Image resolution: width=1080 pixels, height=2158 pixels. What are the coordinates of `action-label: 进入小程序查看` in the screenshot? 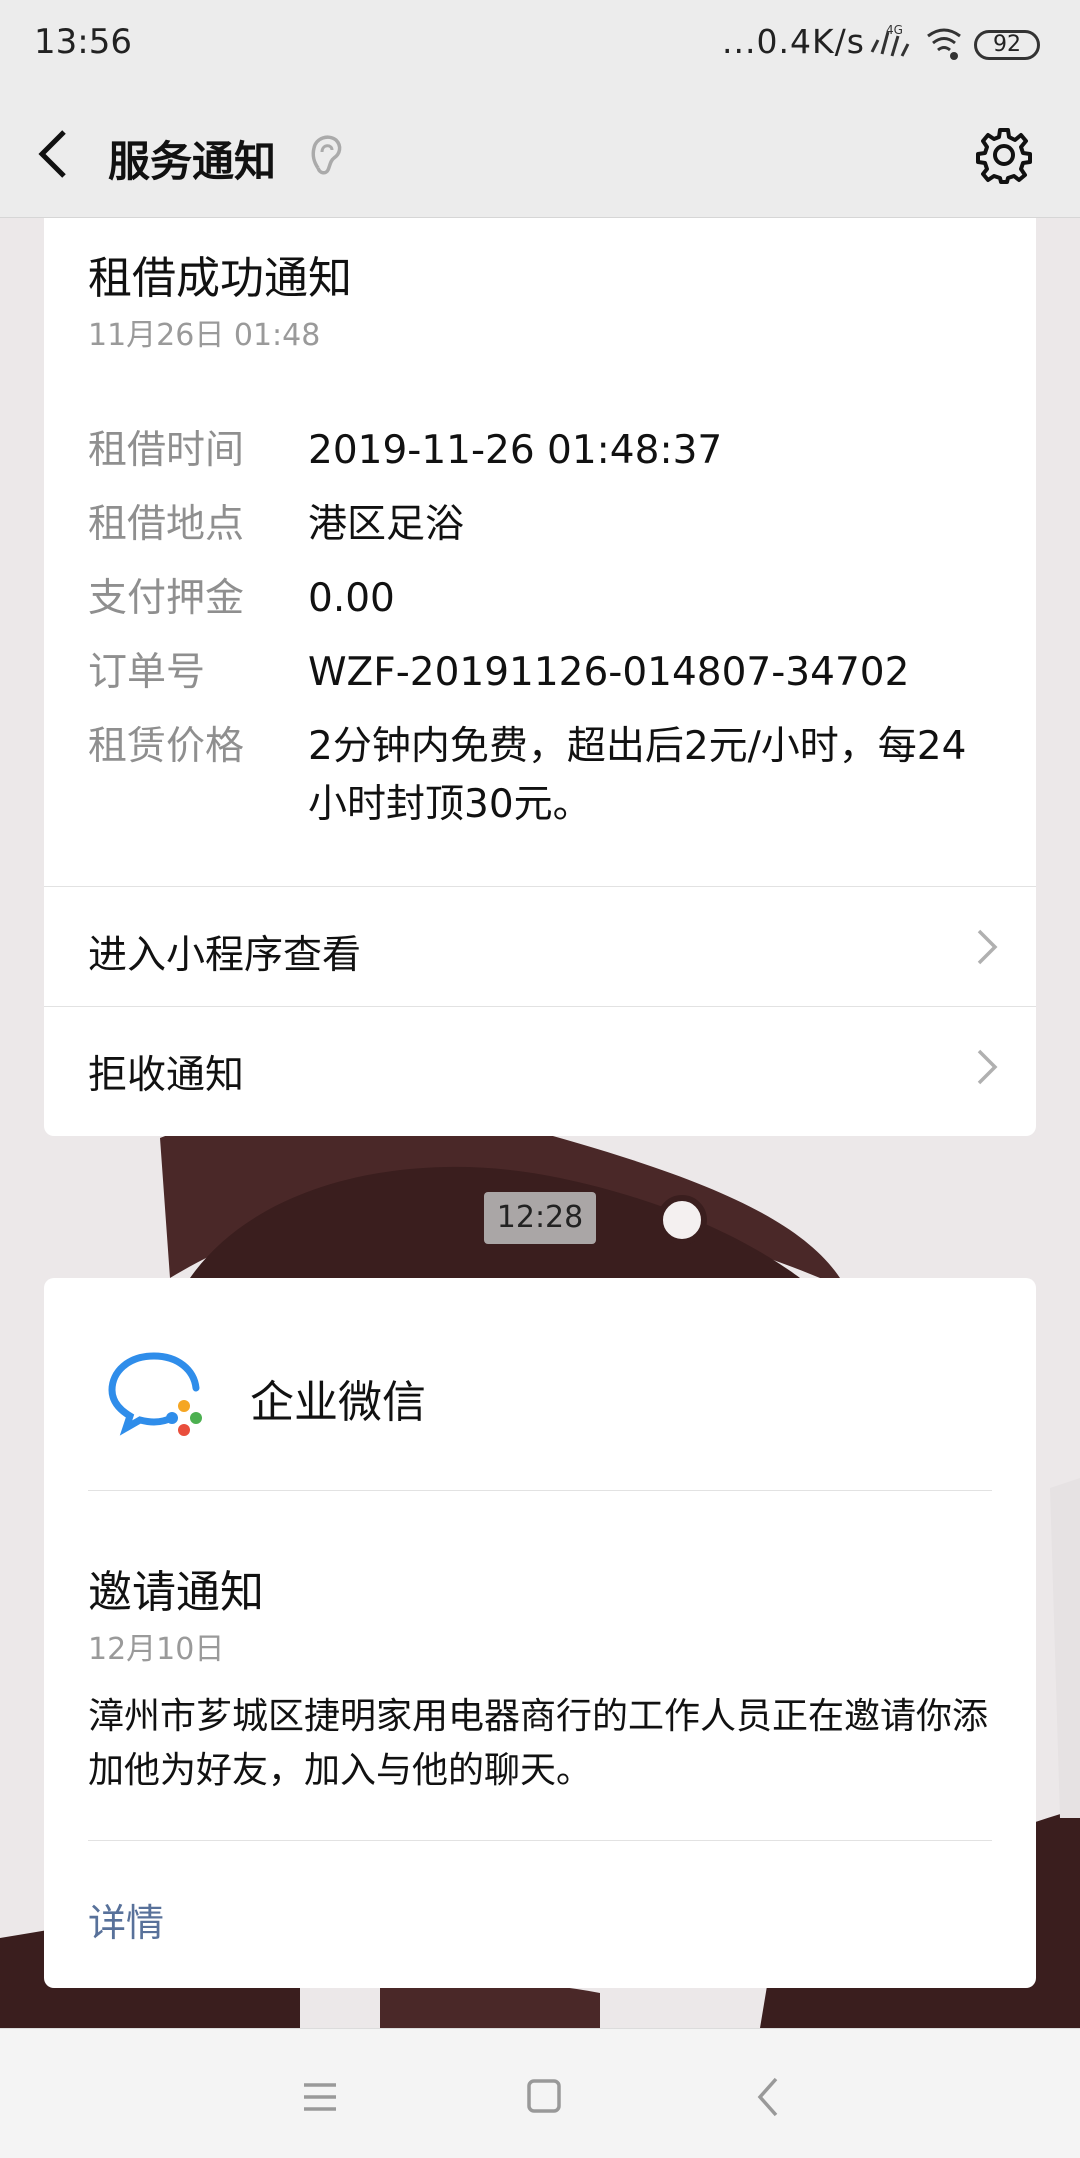 It's located at (225, 955).